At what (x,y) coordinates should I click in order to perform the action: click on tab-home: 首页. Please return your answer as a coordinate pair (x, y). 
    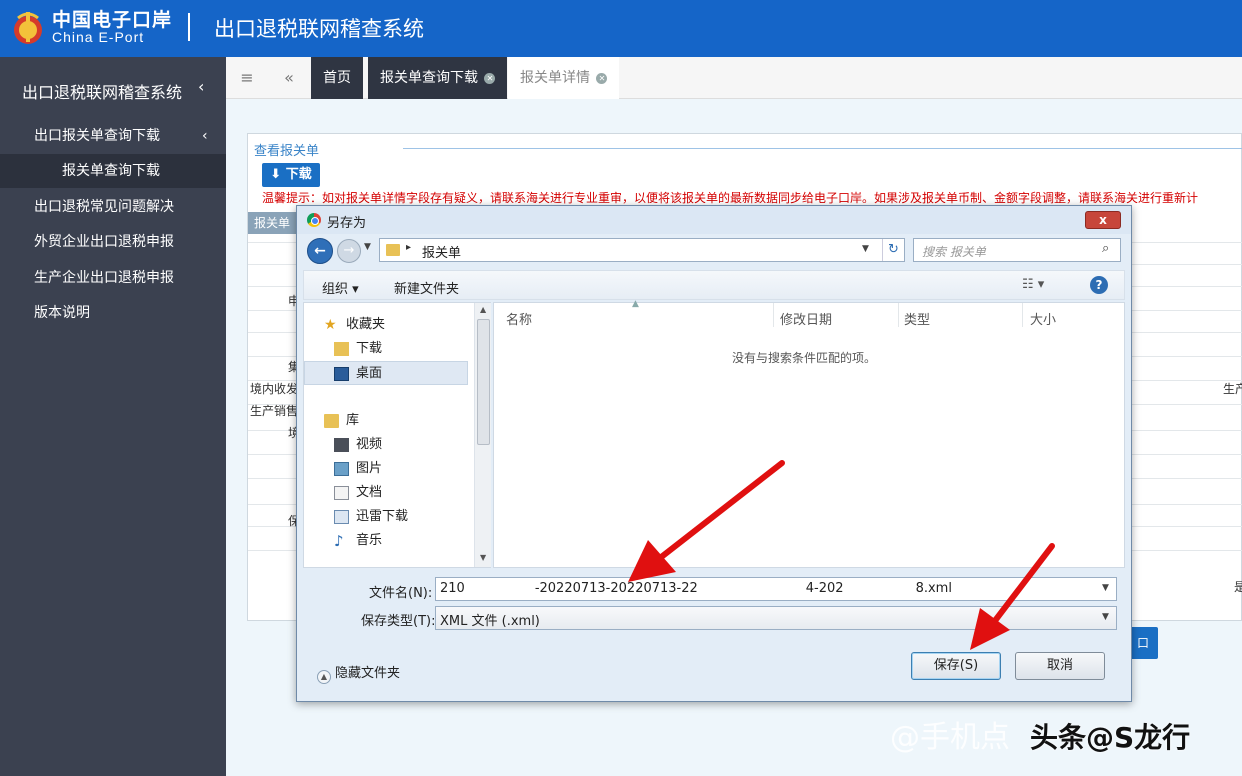
    Looking at the image, I should click on (337, 78).